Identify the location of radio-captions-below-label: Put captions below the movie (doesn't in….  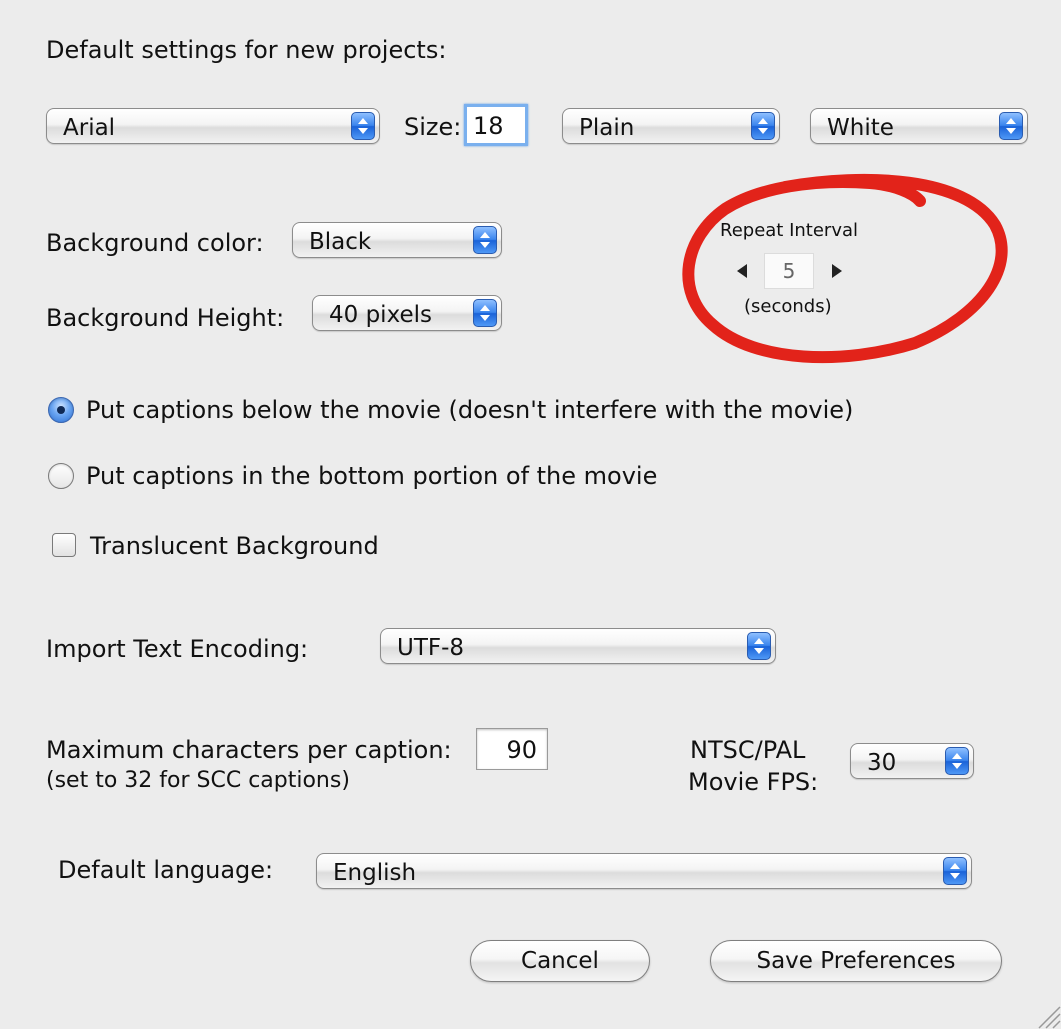
(469, 410).